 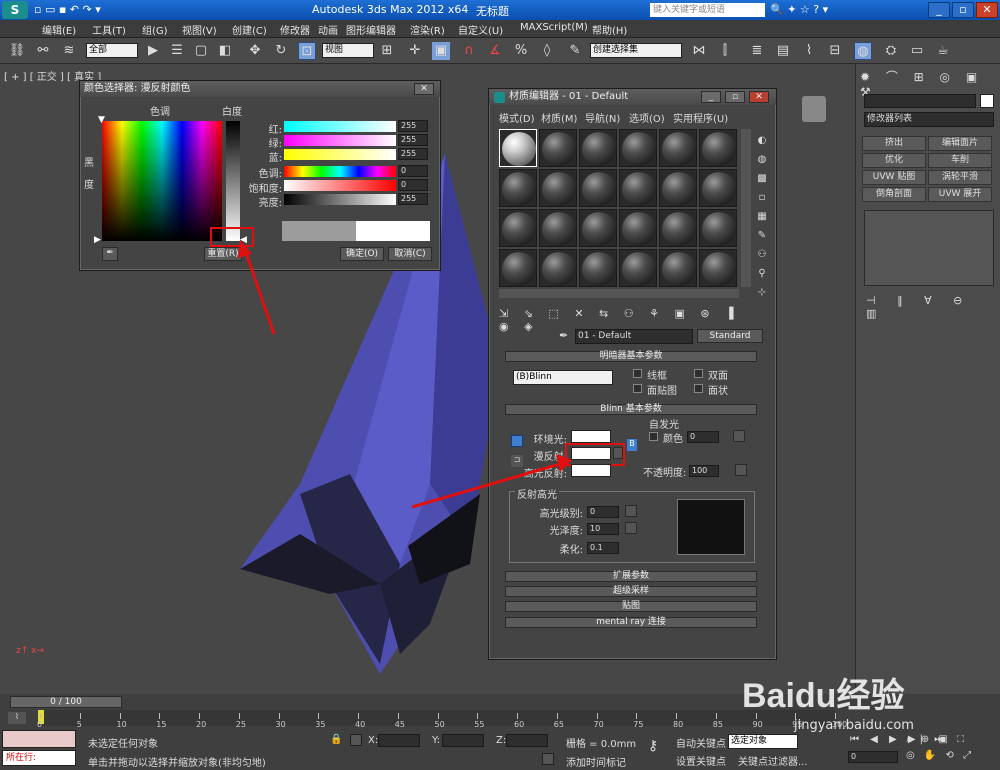 I want to click on timeline-tick-label: 25, so click(x=240, y=724).